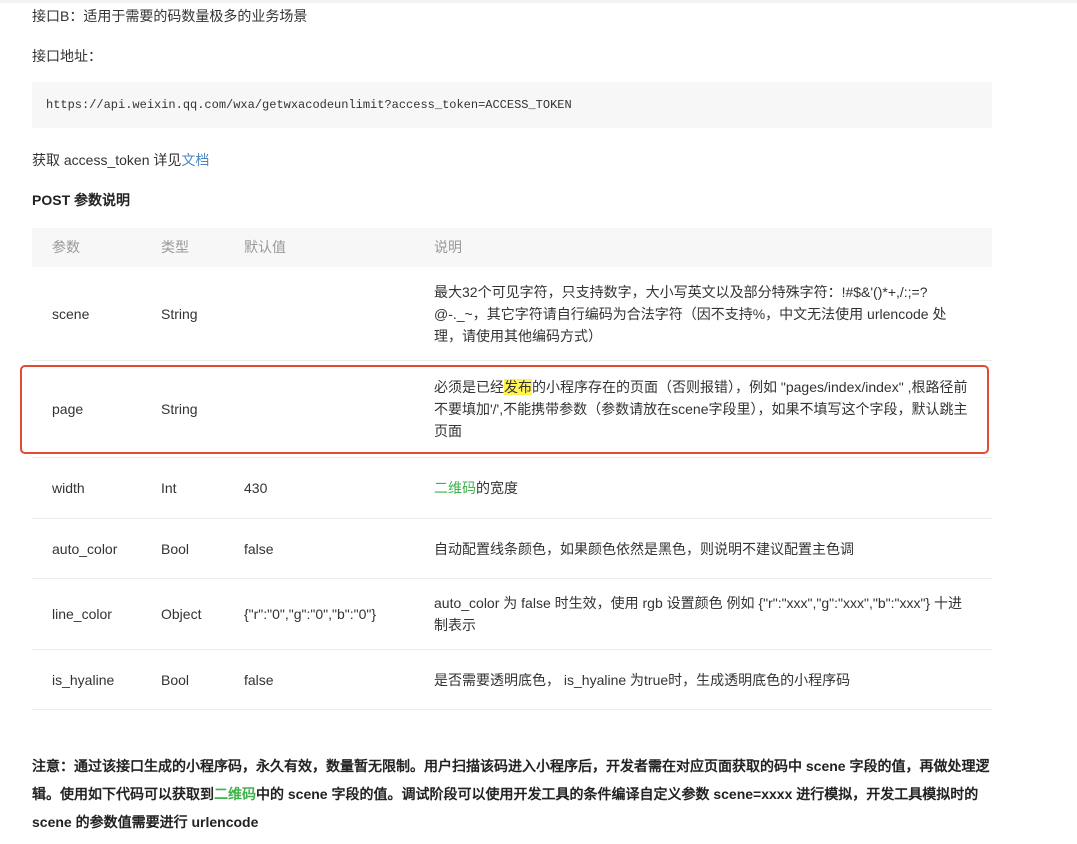  What do you see at coordinates (497, 488) in the screenshot?
I see `desc-text: 的宽度` at bounding box center [497, 488].